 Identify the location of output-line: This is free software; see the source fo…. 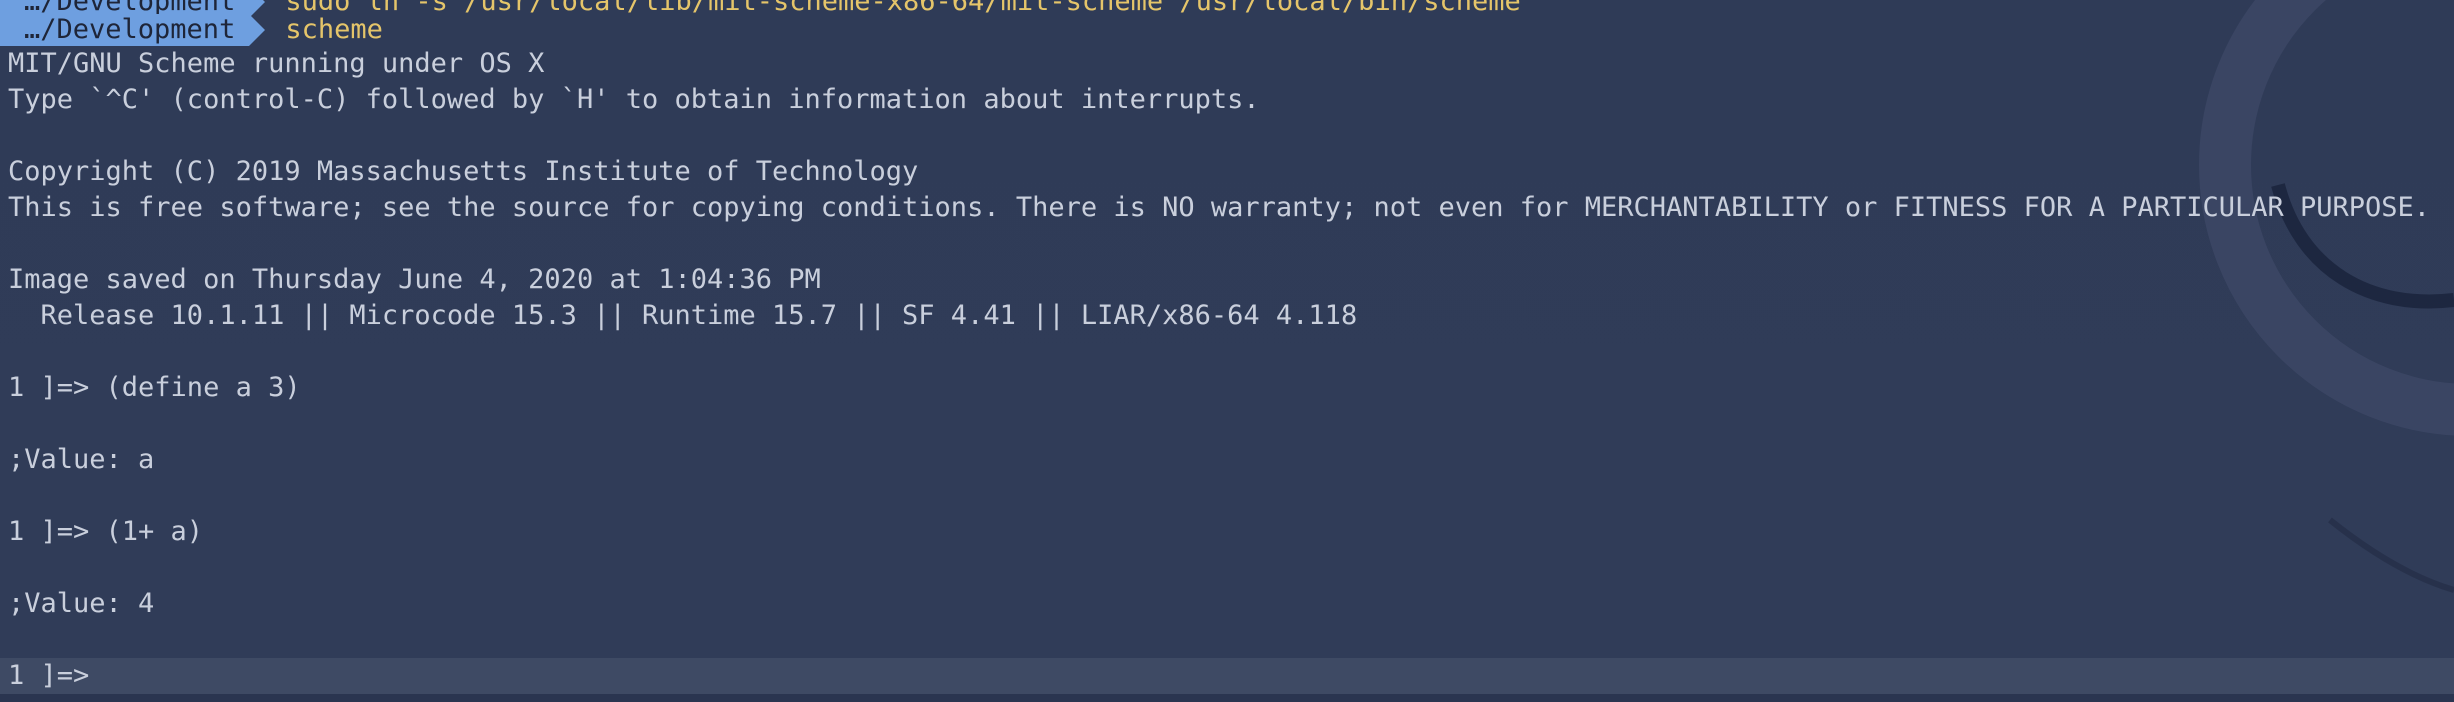
(1219, 207).